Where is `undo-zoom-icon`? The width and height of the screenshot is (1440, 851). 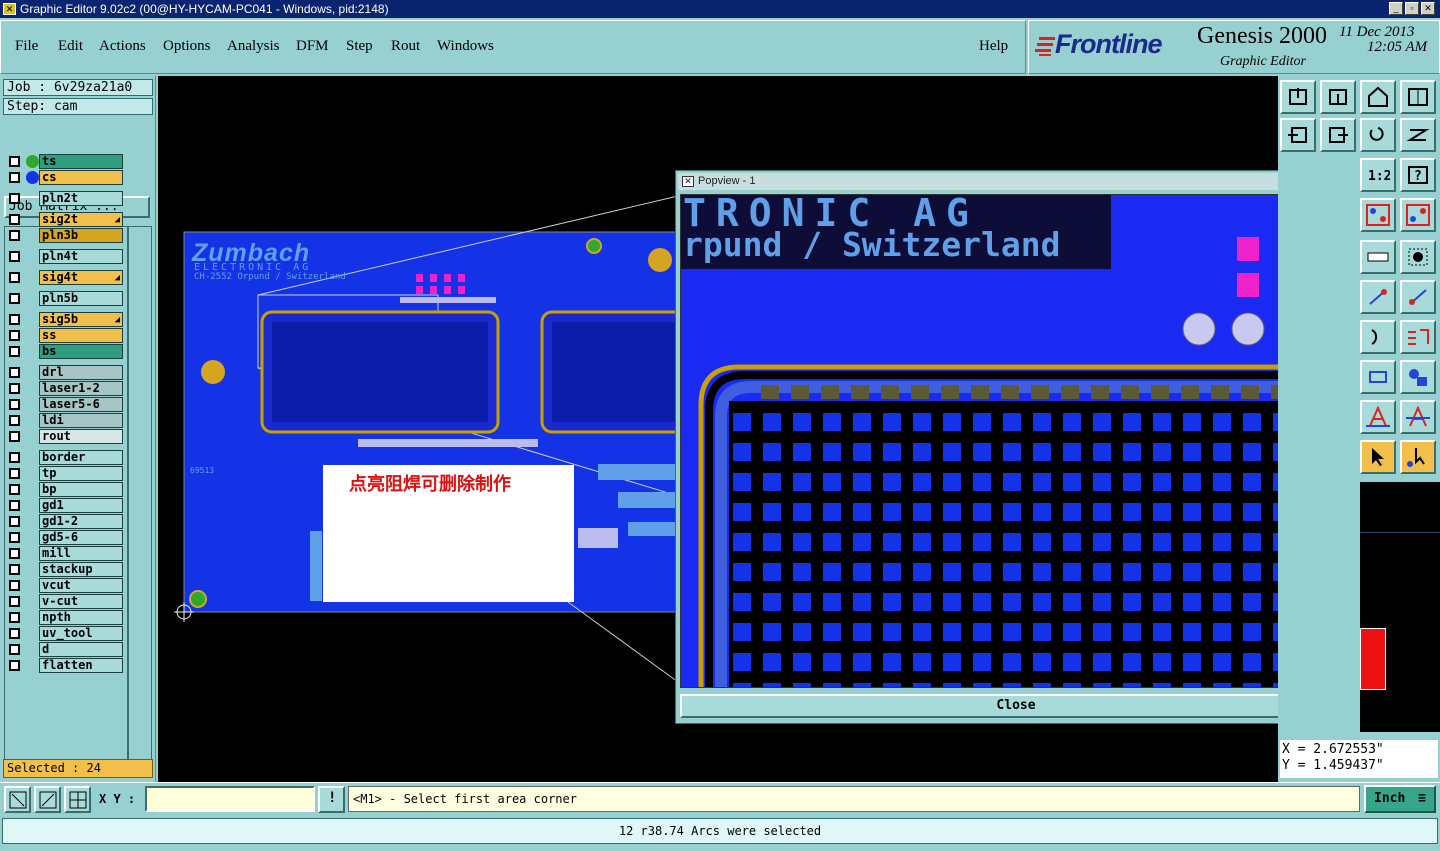
undo-zoom-icon is located at coordinates (1378, 135).